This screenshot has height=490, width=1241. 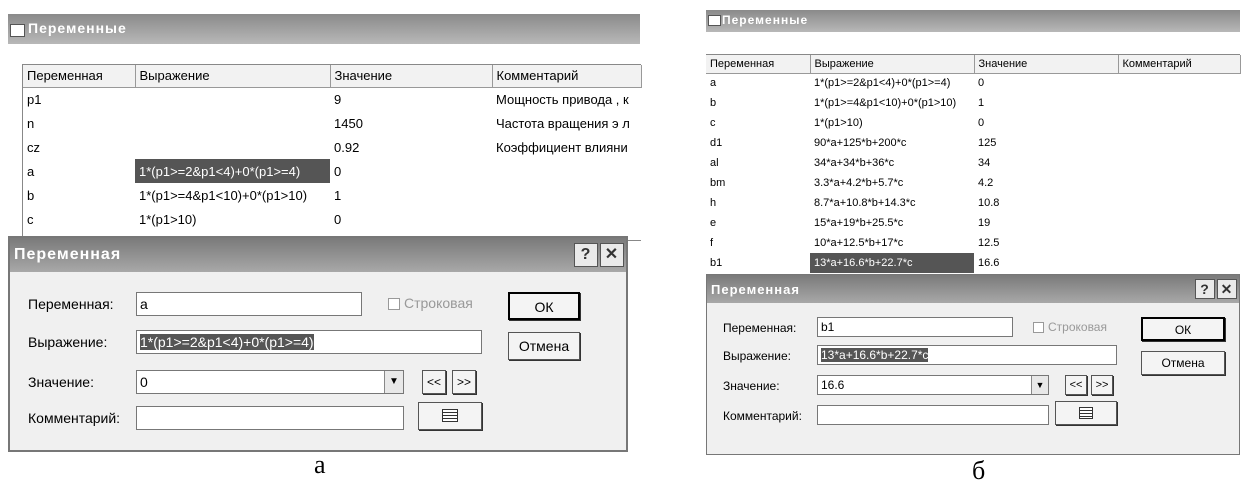 I want to click on comment-label: Комментарий:, so click(x=762, y=416).